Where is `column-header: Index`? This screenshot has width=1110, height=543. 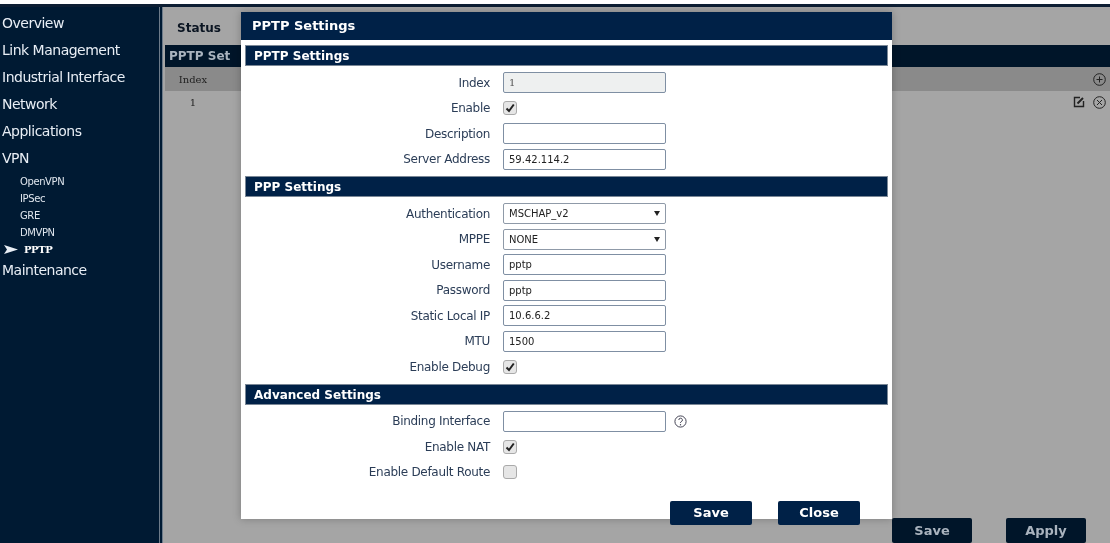
column-header: Index is located at coordinates (193, 79).